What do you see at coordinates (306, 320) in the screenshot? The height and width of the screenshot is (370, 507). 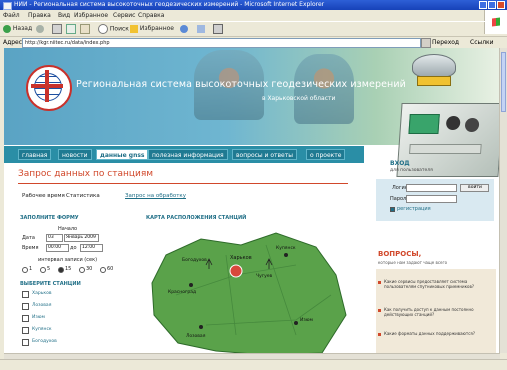 I see `map-label: Изюм` at bounding box center [306, 320].